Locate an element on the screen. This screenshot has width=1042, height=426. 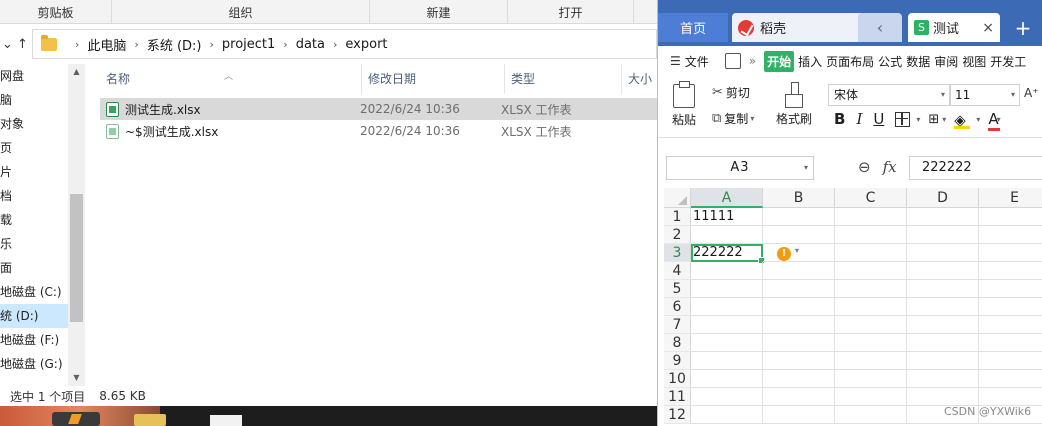
row-header: 11 is located at coordinates (677, 397).